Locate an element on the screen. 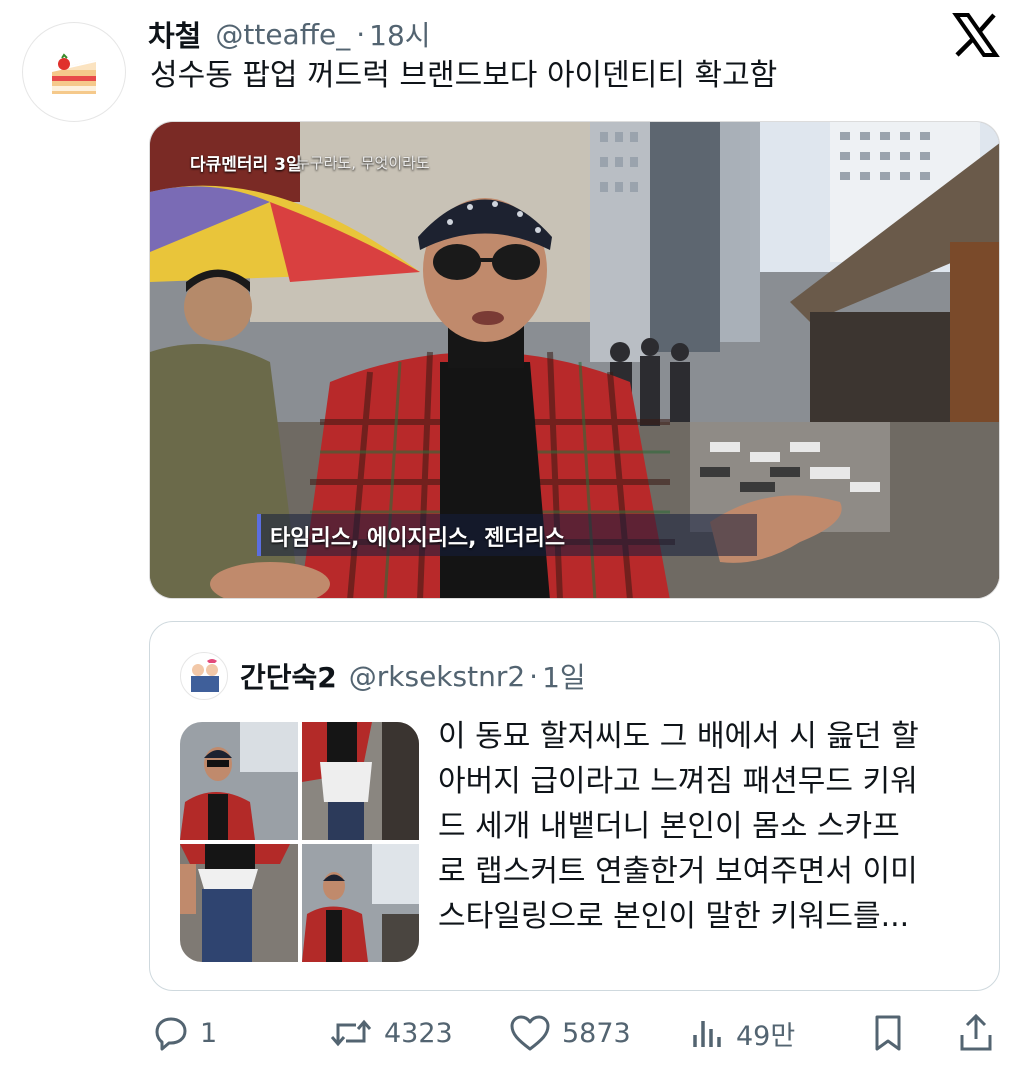 The width and height of the screenshot is (1024, 1073). reply-button: 1 is located at coordinates (183, 1033).